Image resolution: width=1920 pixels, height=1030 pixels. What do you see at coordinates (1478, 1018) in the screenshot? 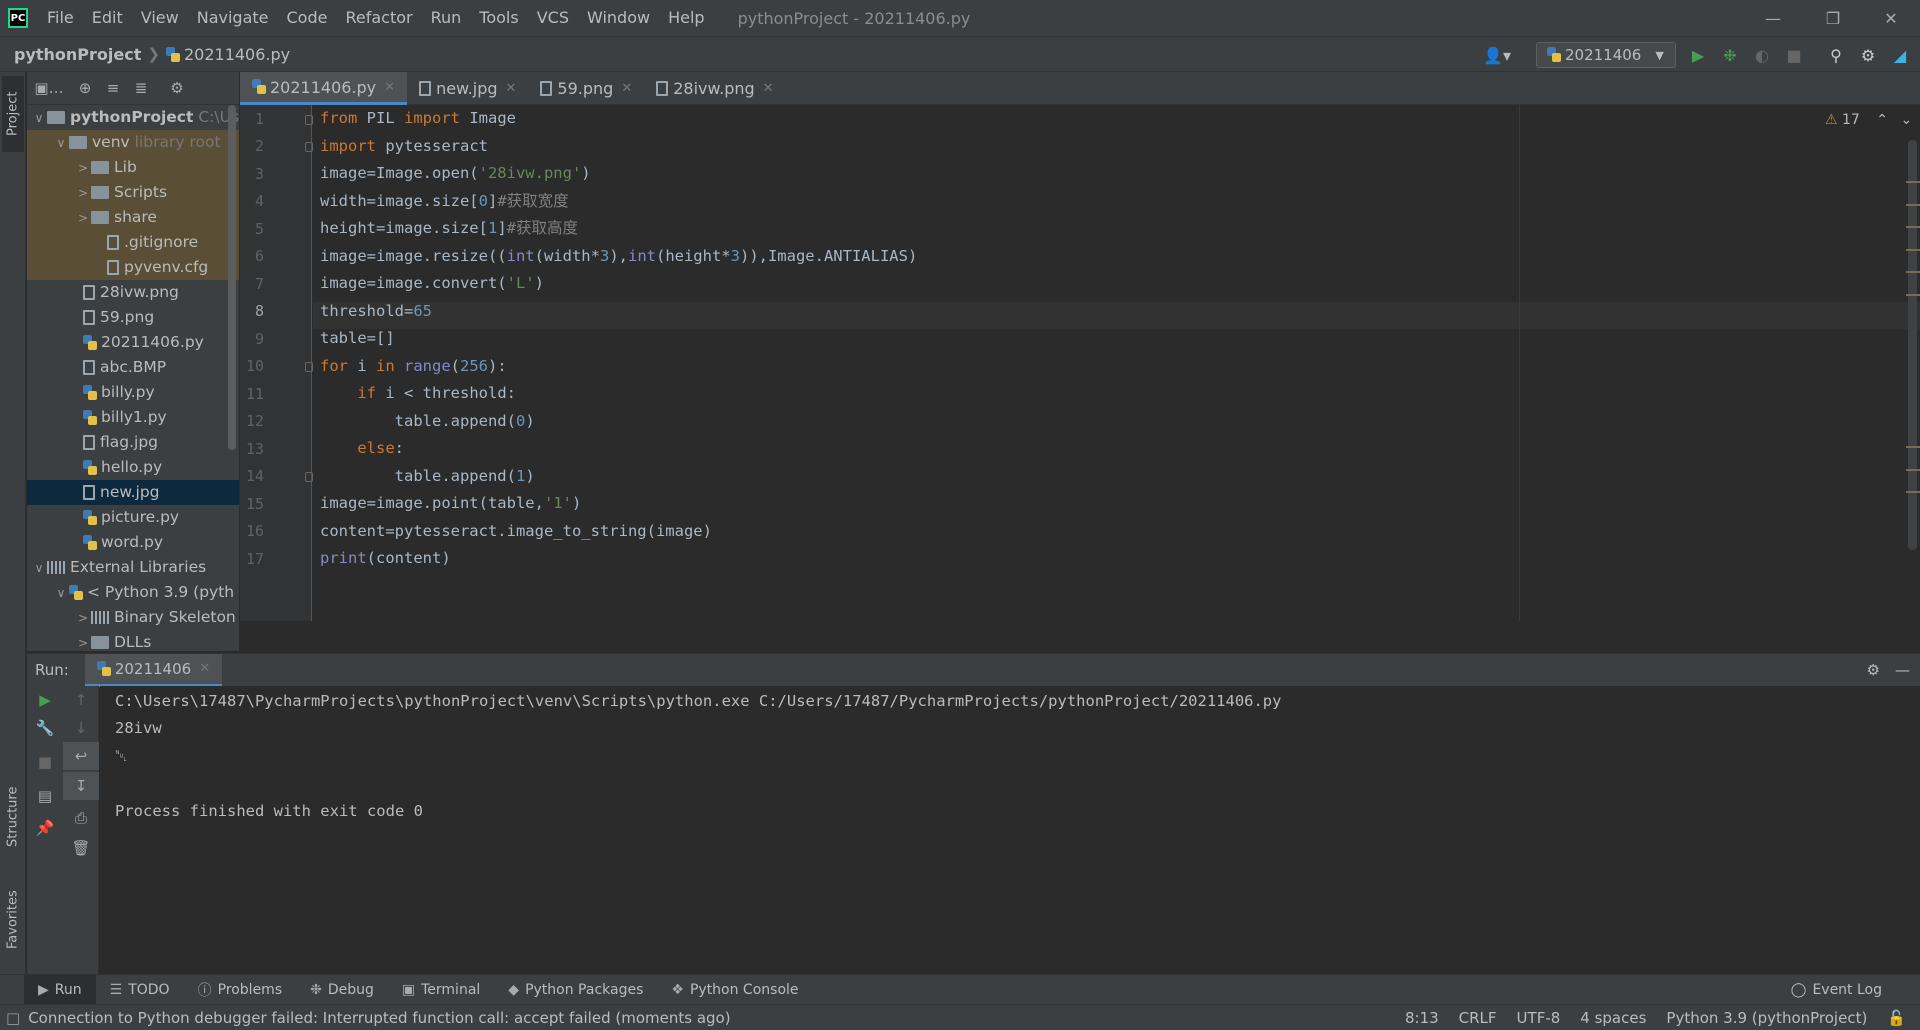
I see `line-separator: CRLF` at bounding box center [1478, 1018].